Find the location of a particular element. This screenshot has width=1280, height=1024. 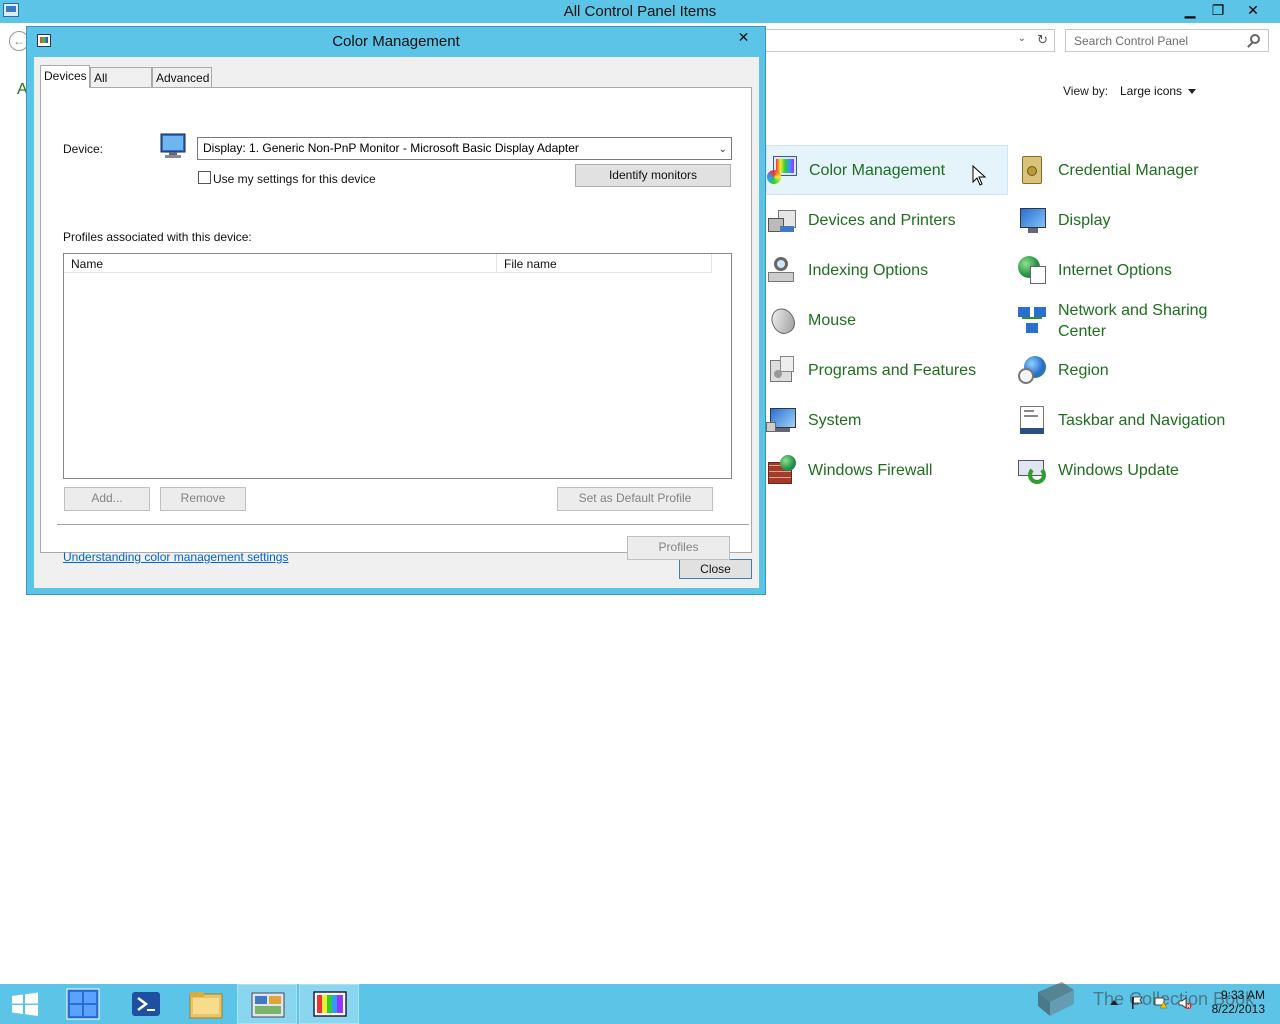

cp-item-internet-options: Internet Options is located at coordinates (1136, 270).